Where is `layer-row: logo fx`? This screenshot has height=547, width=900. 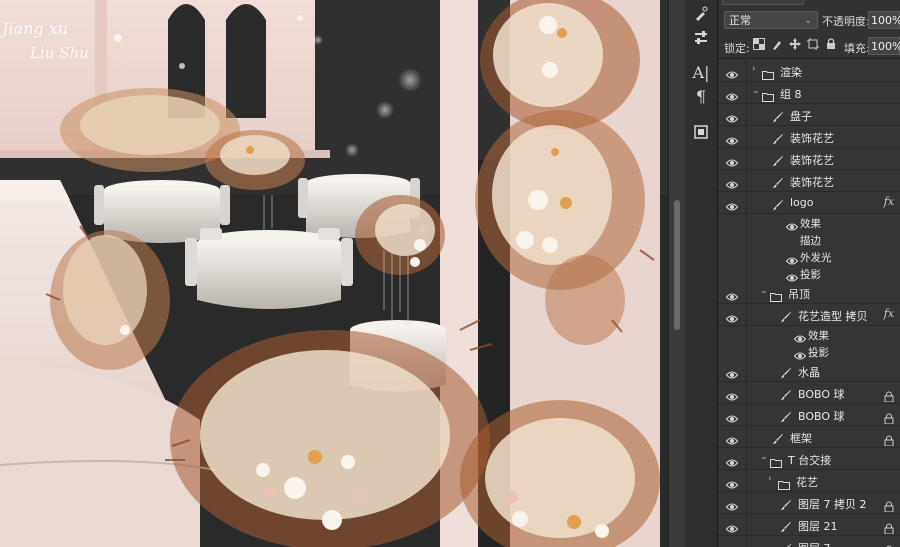
layer-row: logo fx is located at coordinates (809, 203).